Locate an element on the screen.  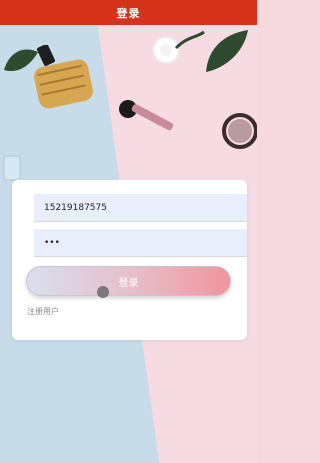
phone-input is located at coordinates (140, 207).